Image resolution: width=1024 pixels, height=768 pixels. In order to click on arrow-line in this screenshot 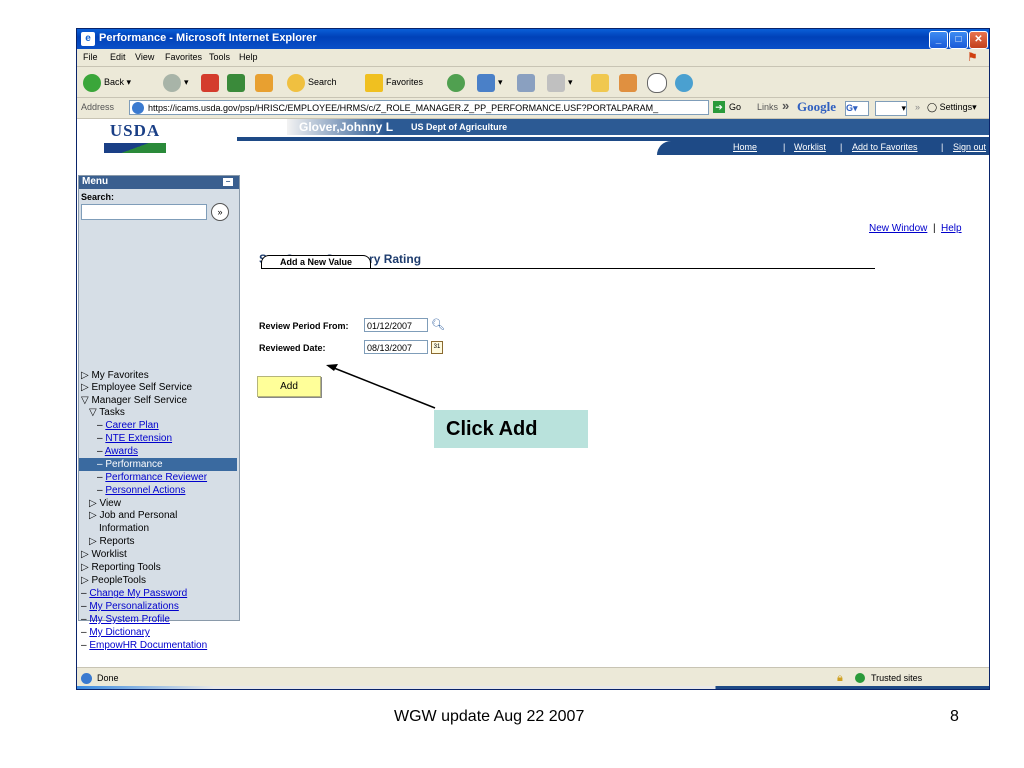, I will do `click(384, 388)`.